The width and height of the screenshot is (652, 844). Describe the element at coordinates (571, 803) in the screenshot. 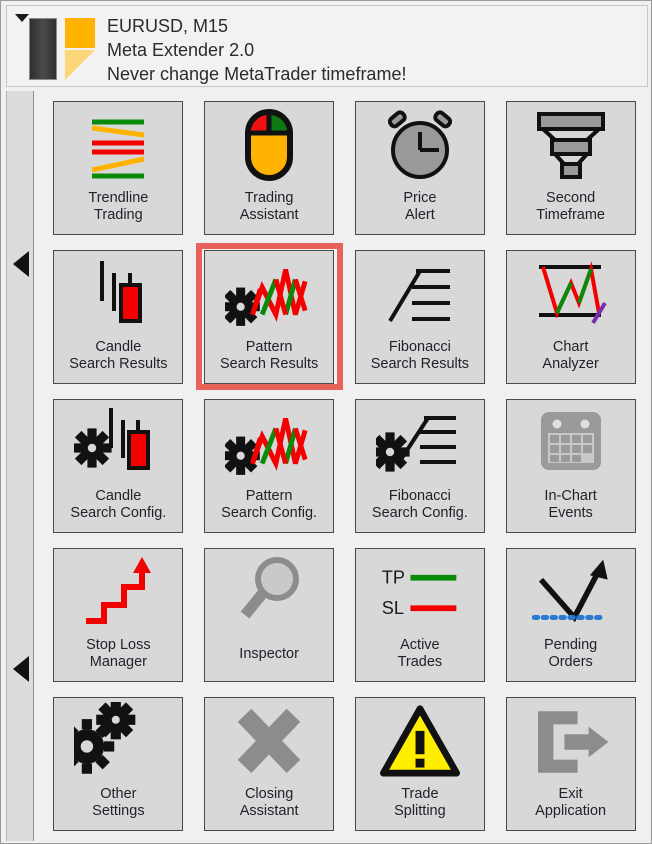

I see `tile-label-exit-application: Exit Application` at that location.